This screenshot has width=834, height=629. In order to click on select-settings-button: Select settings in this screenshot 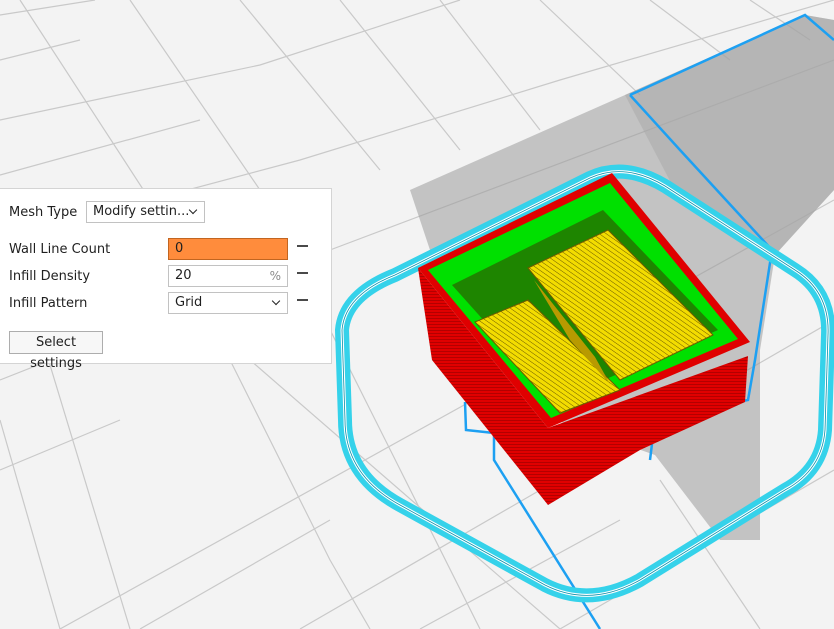, I will do `click(56, 351)`.